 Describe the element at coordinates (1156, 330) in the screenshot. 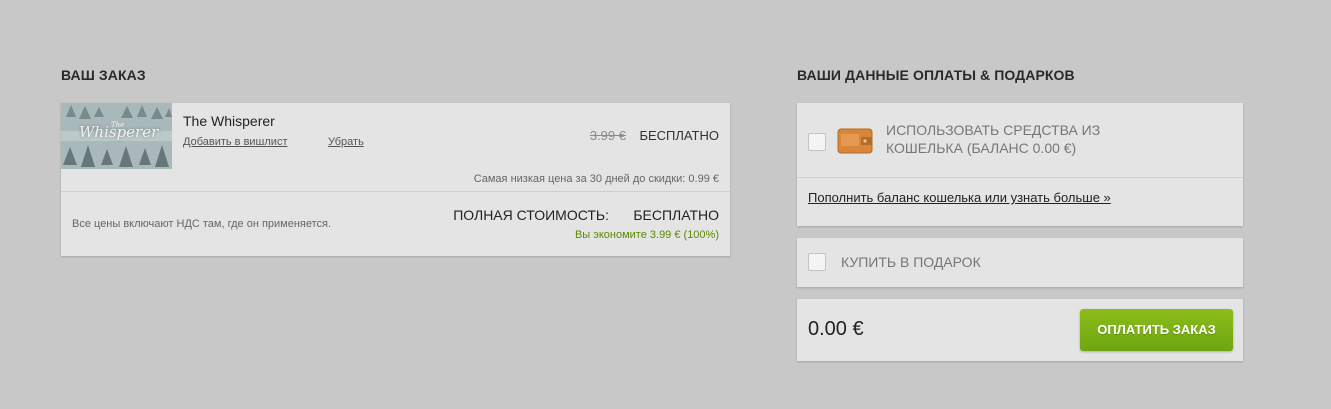

I see `pay-order-button: ОПЛАТИТЬ ЗАКАЗ` at that location.